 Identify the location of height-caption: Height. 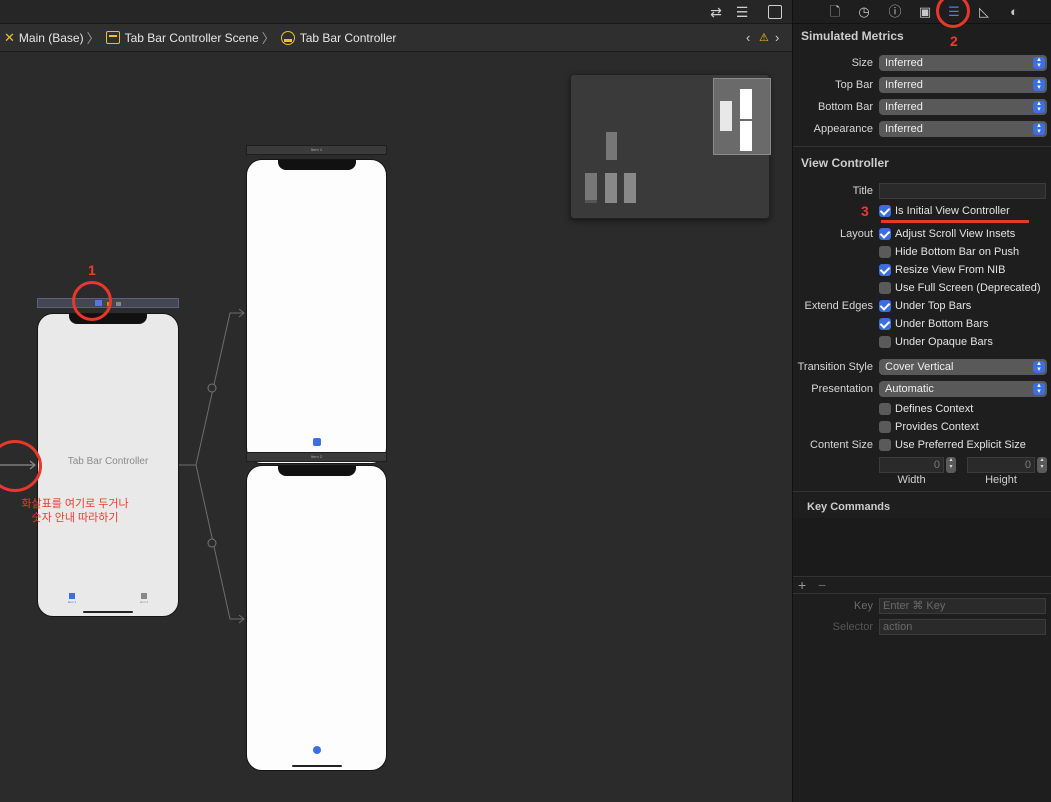
(1001, 480).